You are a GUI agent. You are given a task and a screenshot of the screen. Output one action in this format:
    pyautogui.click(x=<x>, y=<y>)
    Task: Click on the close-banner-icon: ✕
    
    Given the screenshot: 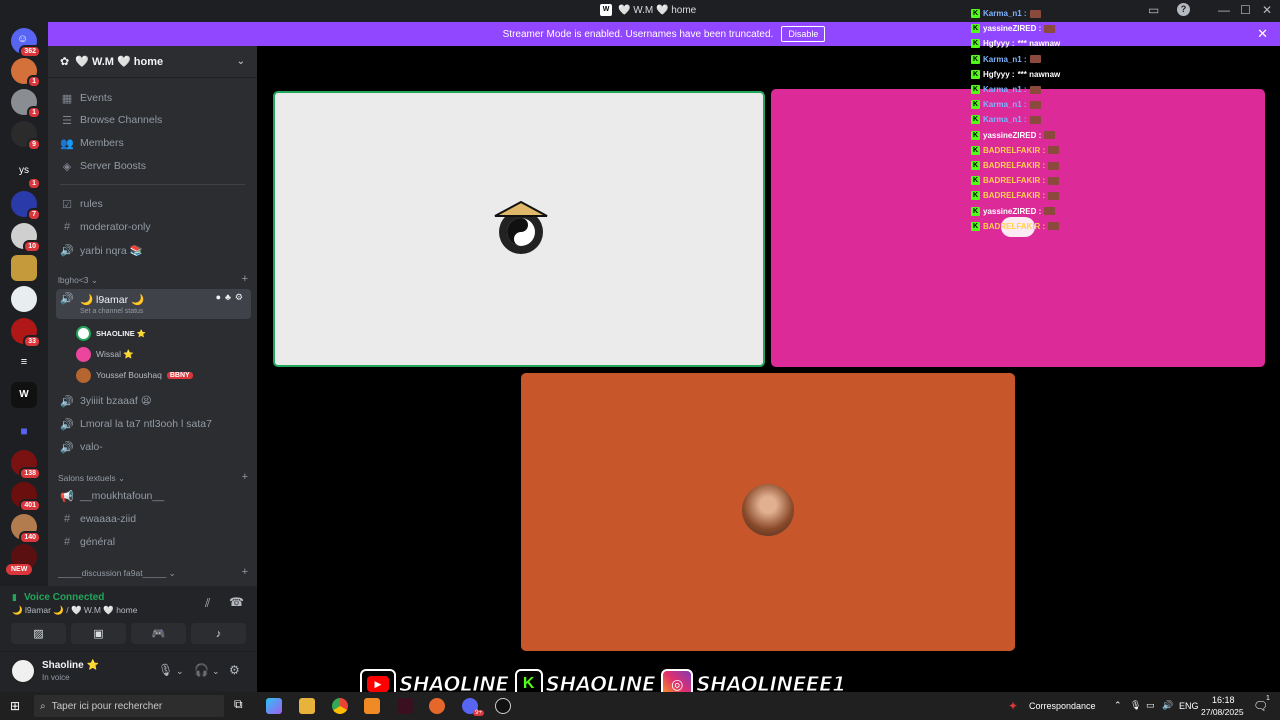 What is the action you would take?
    pyautogui.click(x=1262, y=34)
    